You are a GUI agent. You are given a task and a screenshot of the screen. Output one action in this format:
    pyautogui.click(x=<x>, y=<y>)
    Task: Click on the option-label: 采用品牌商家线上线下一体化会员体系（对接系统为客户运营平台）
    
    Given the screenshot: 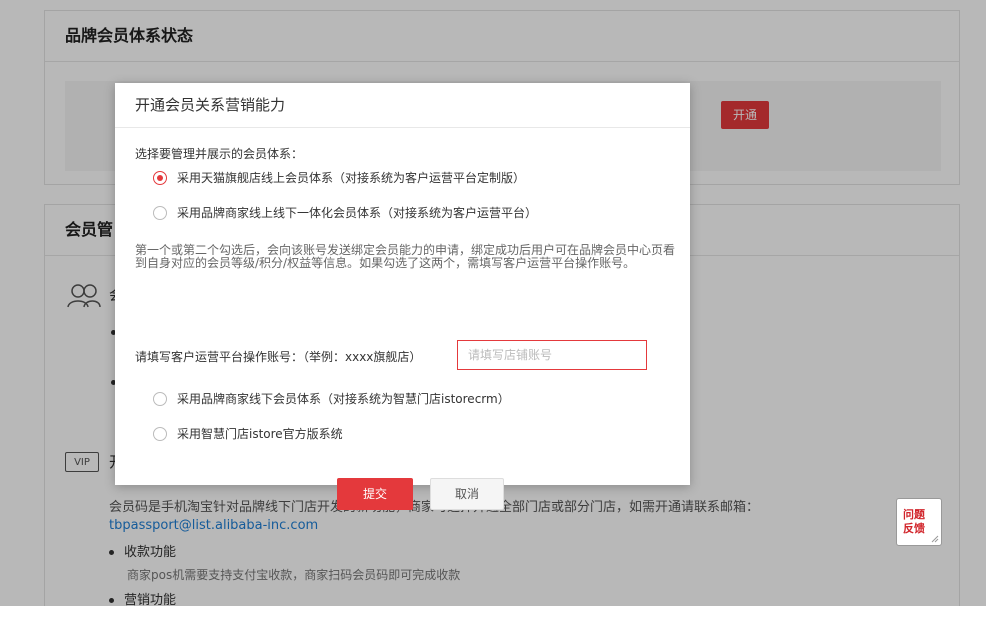 What is the action you would take?
    pyautogui.click(x=357, y=213)
    